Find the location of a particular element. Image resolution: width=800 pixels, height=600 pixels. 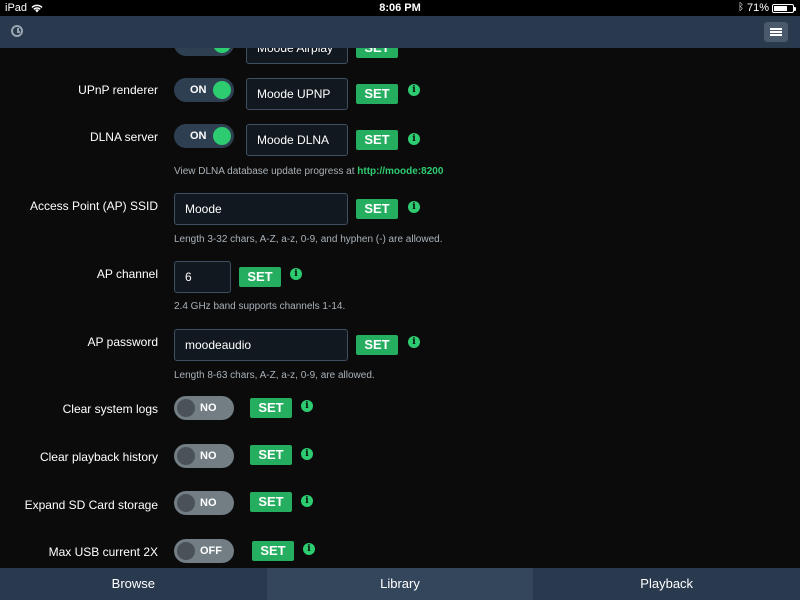

clear-logs-info-icon: i is located at coordinates (307, 406).